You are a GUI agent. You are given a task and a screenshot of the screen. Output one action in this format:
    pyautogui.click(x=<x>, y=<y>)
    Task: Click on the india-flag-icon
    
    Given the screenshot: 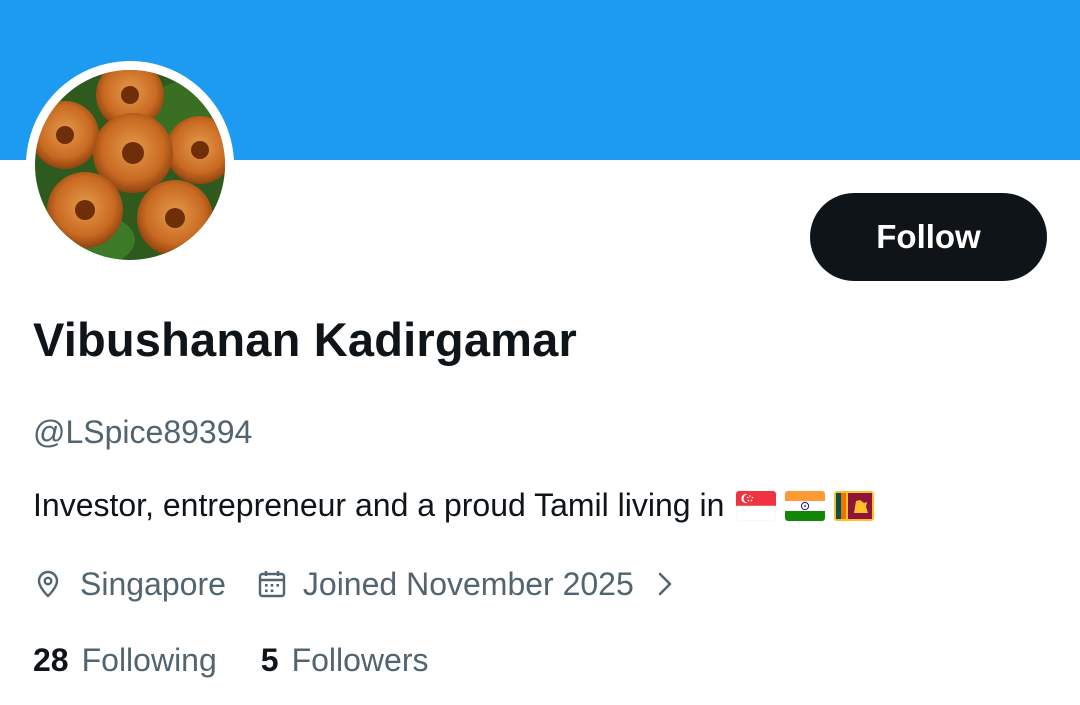 What is the action you would take?
    pyautogui.click(x=805, y=505)
    